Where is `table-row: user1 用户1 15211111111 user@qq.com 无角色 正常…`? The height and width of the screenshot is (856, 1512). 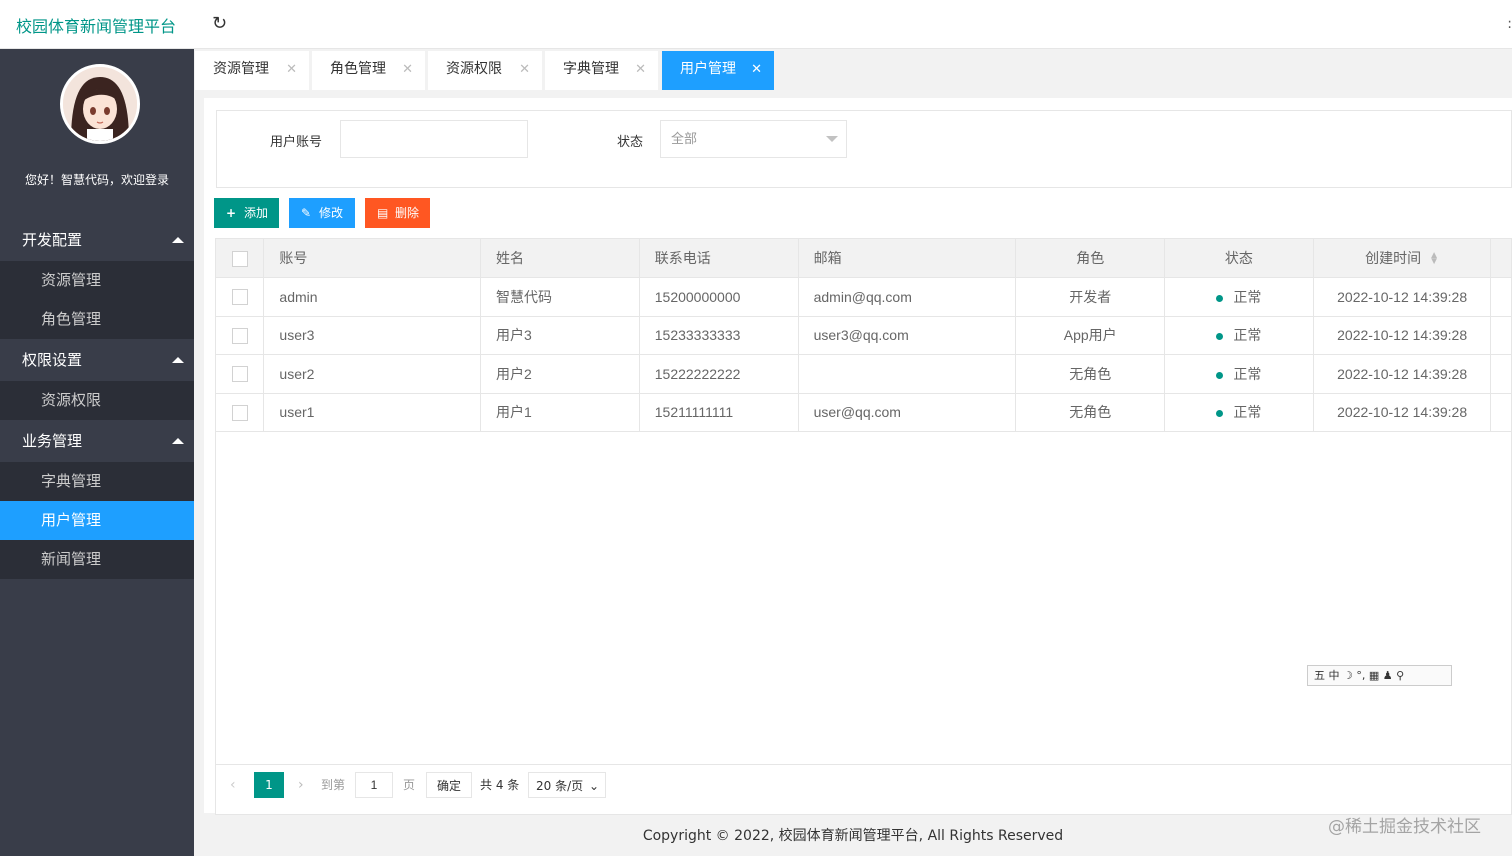
table-row: user1 用户1 15211111111 user@qq.com 无角色 正常… is located at coordinates (863, 412).